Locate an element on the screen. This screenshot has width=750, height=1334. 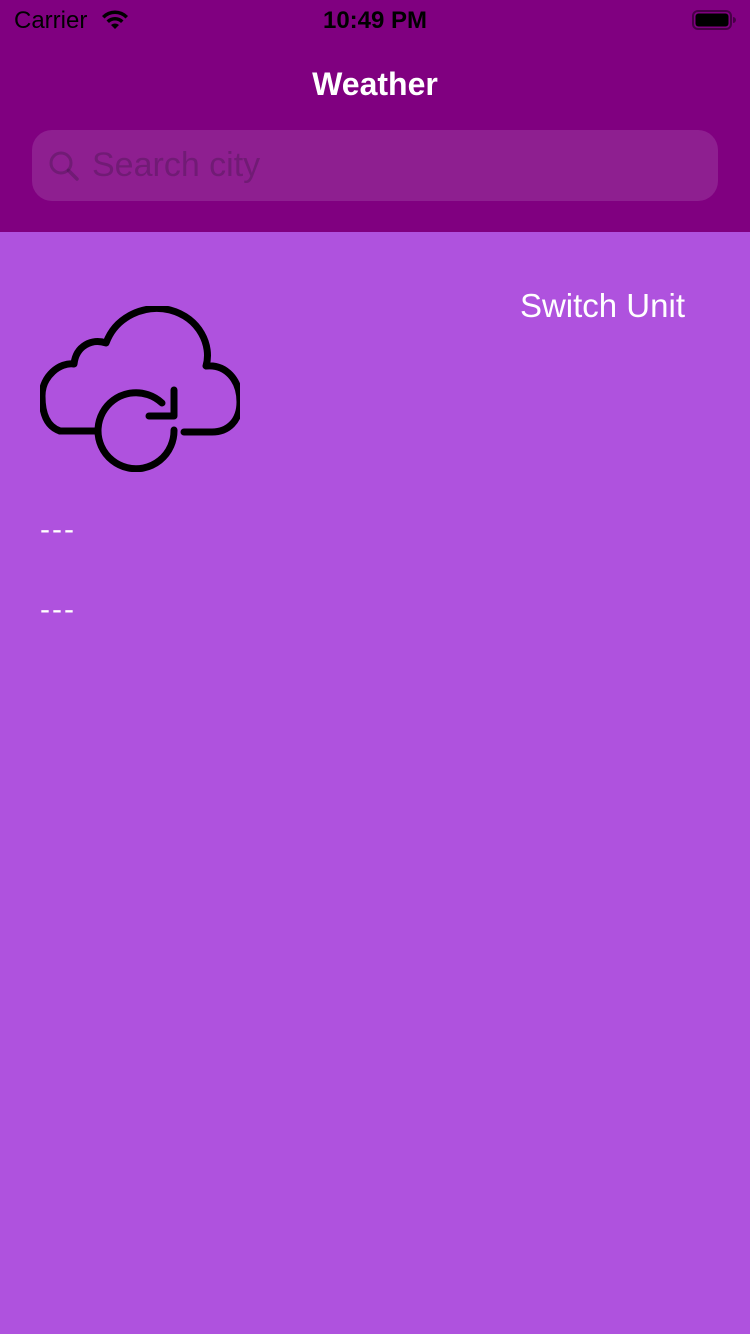
search-icon is located at coordinates (64, 166).